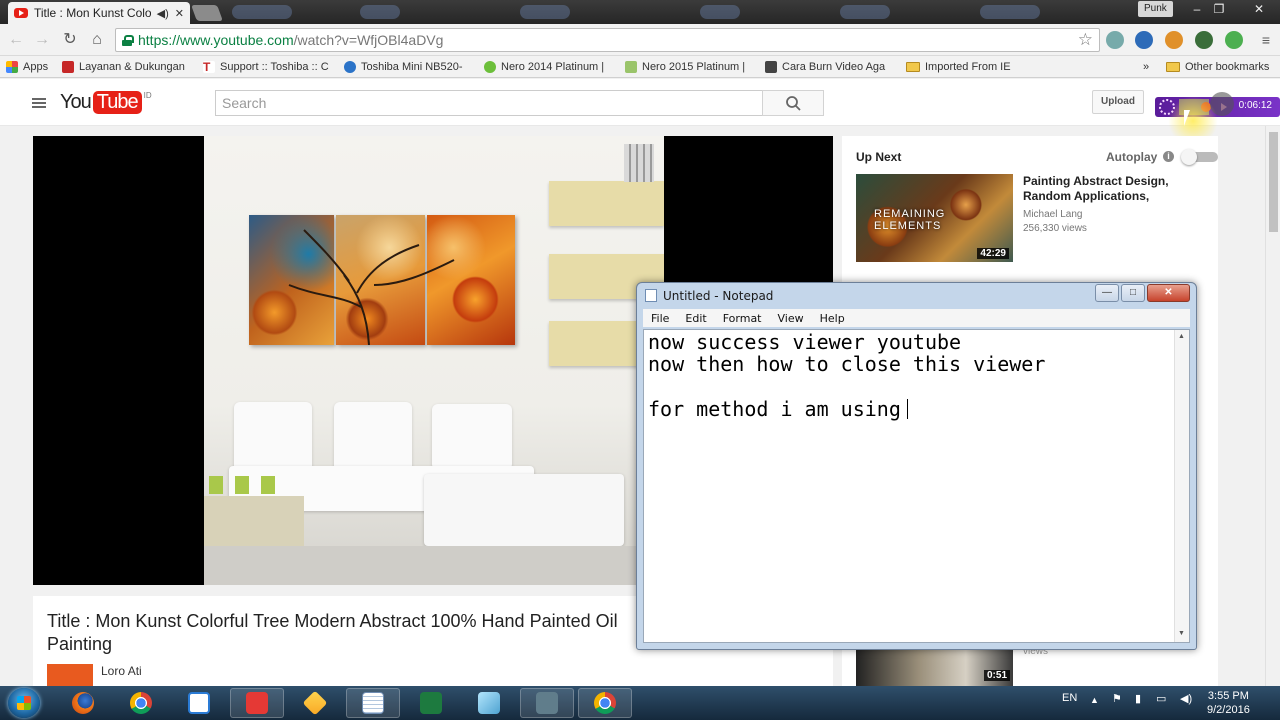 The height and width of the screenshot is (720, 1280). What do you see at coordinates (1107, 293) in the screenshot?
I see `notepad-minimize-button: —` at bounding box center [1107, 293].